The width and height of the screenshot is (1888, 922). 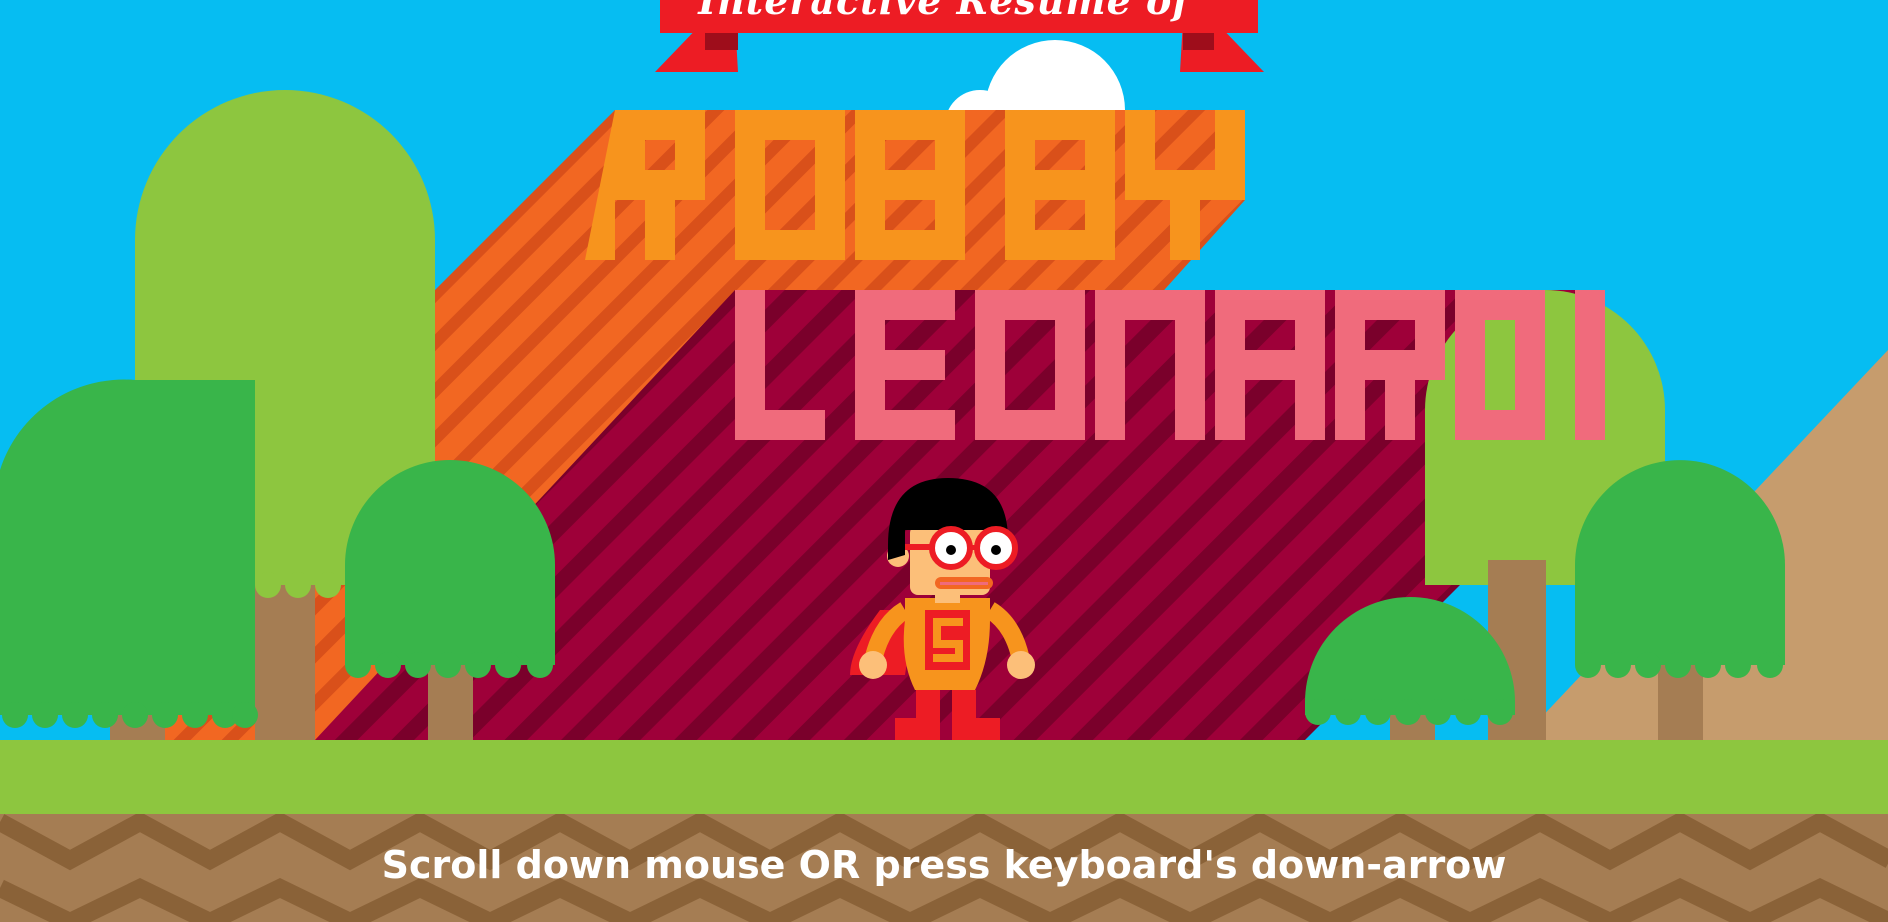 I want to click on tree-dark-left, so click(x=129, y=559).